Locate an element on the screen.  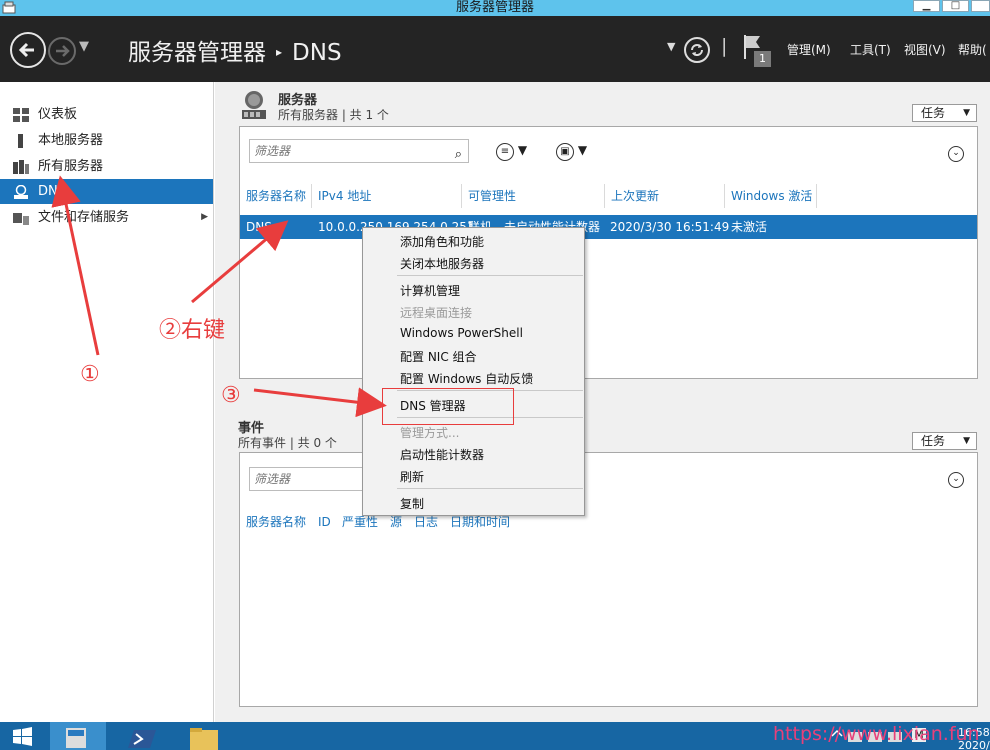
watermark: https://www.lixian.fun is located at coordinates (876, 734).